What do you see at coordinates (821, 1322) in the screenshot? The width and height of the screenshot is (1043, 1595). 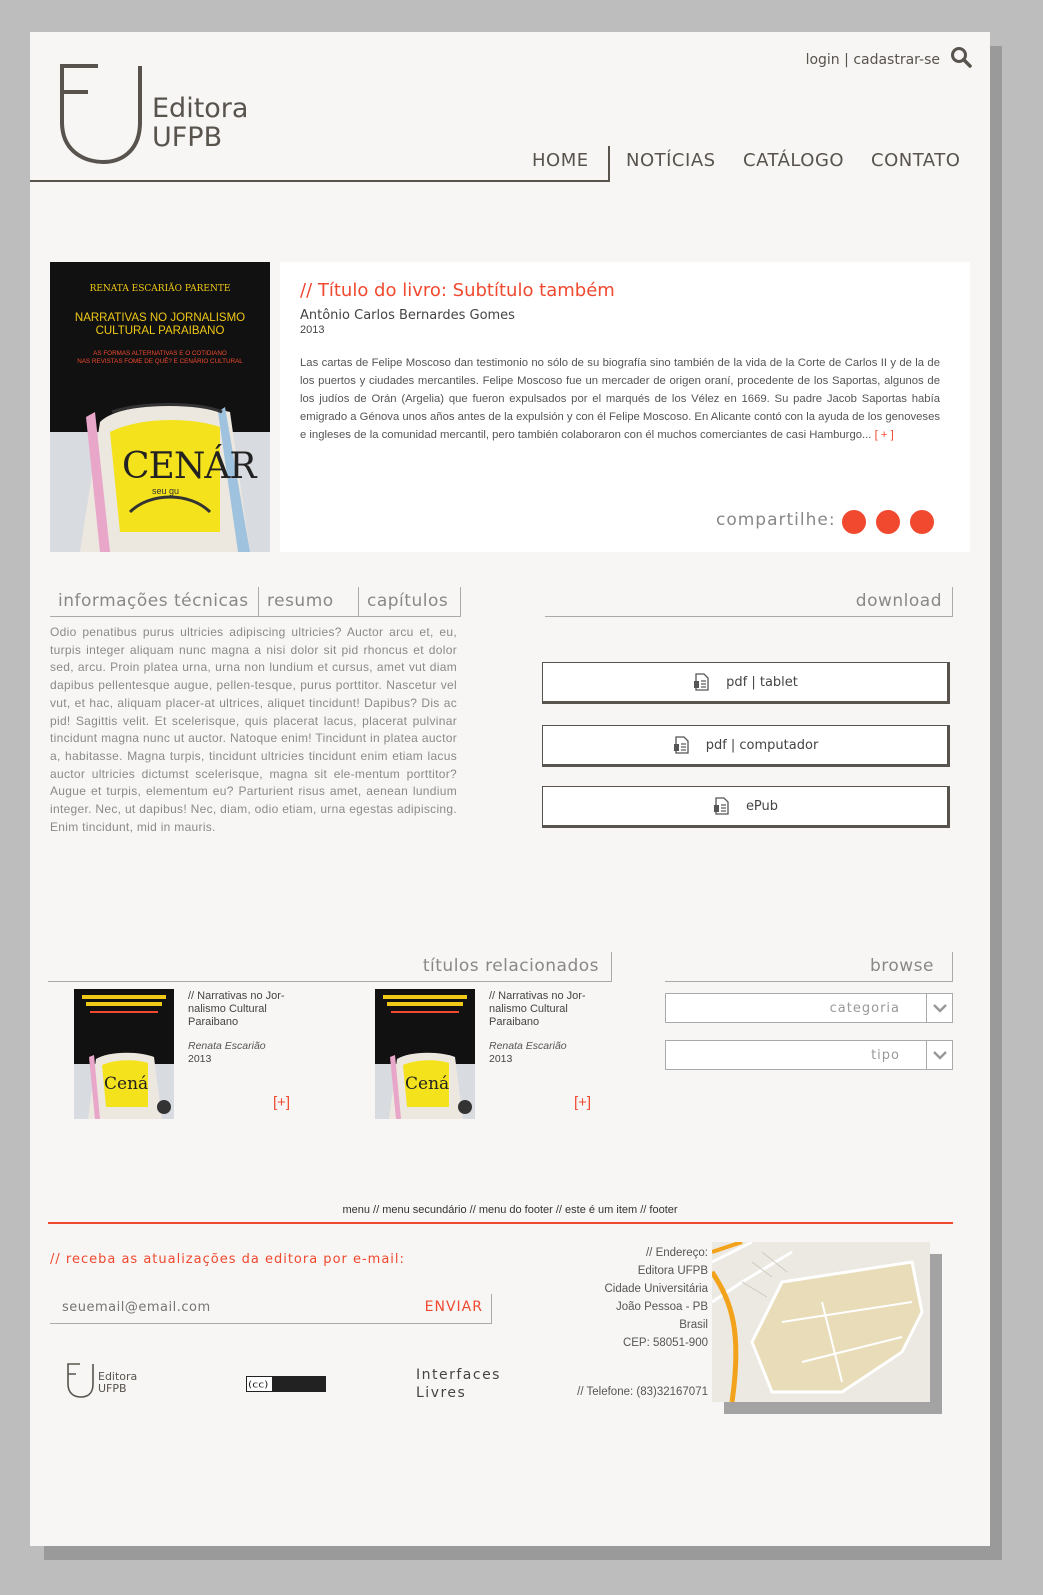 I see `location-map` at bounding box center [821, 1322].